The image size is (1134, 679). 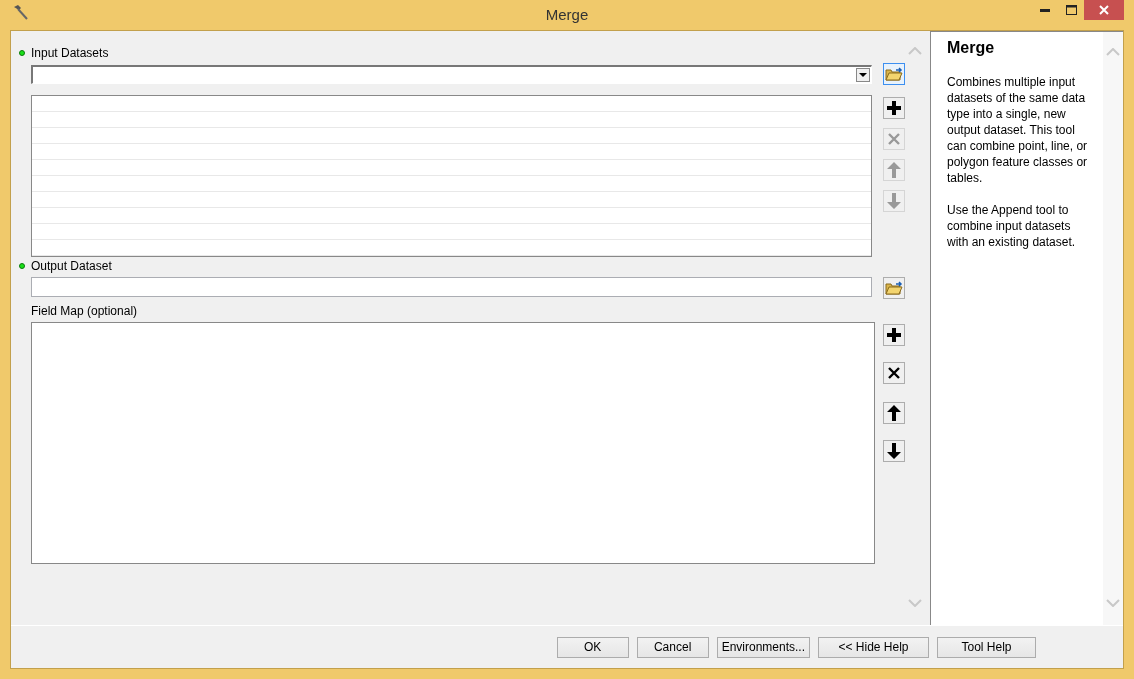 What do you see at coordinates (1045, 10) in the screenshot?
I see `minimize-icon` at bounding box center [1045, 10].